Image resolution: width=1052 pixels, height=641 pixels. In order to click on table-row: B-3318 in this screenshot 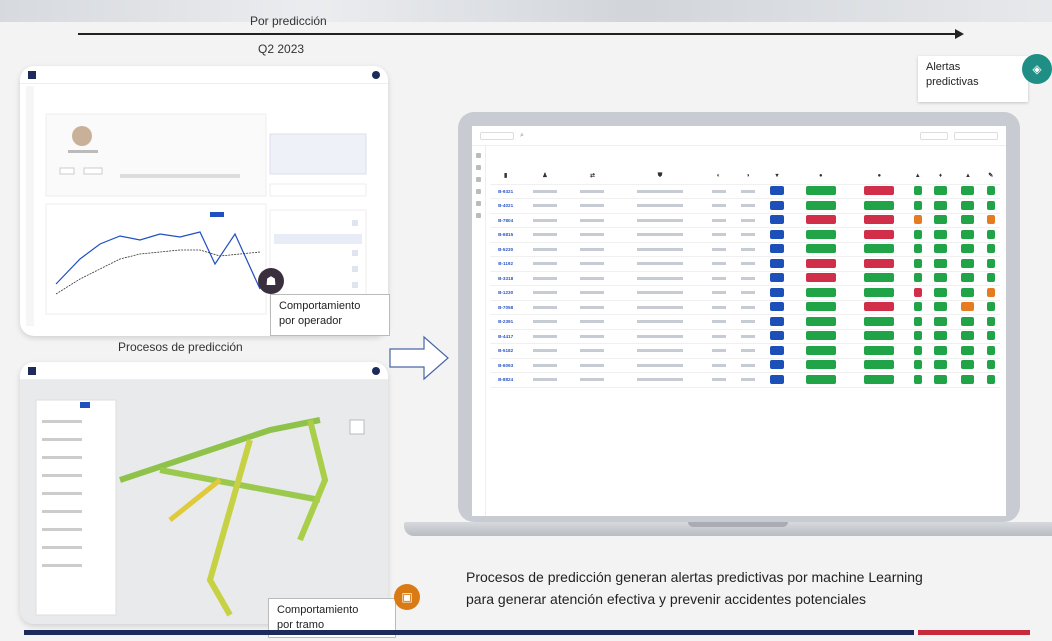, I will do `click(745, 278)`.